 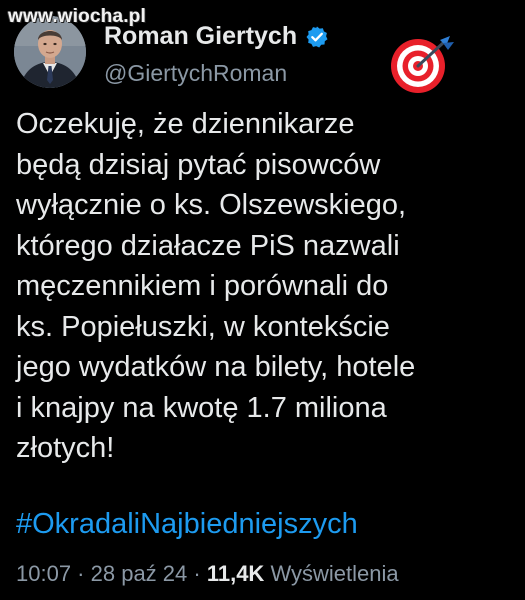 What do you see at coordinates (77, 16) in the screenshot?
I see `site-watermark: www.wiocha.pl` at bounding box center [77, 16].